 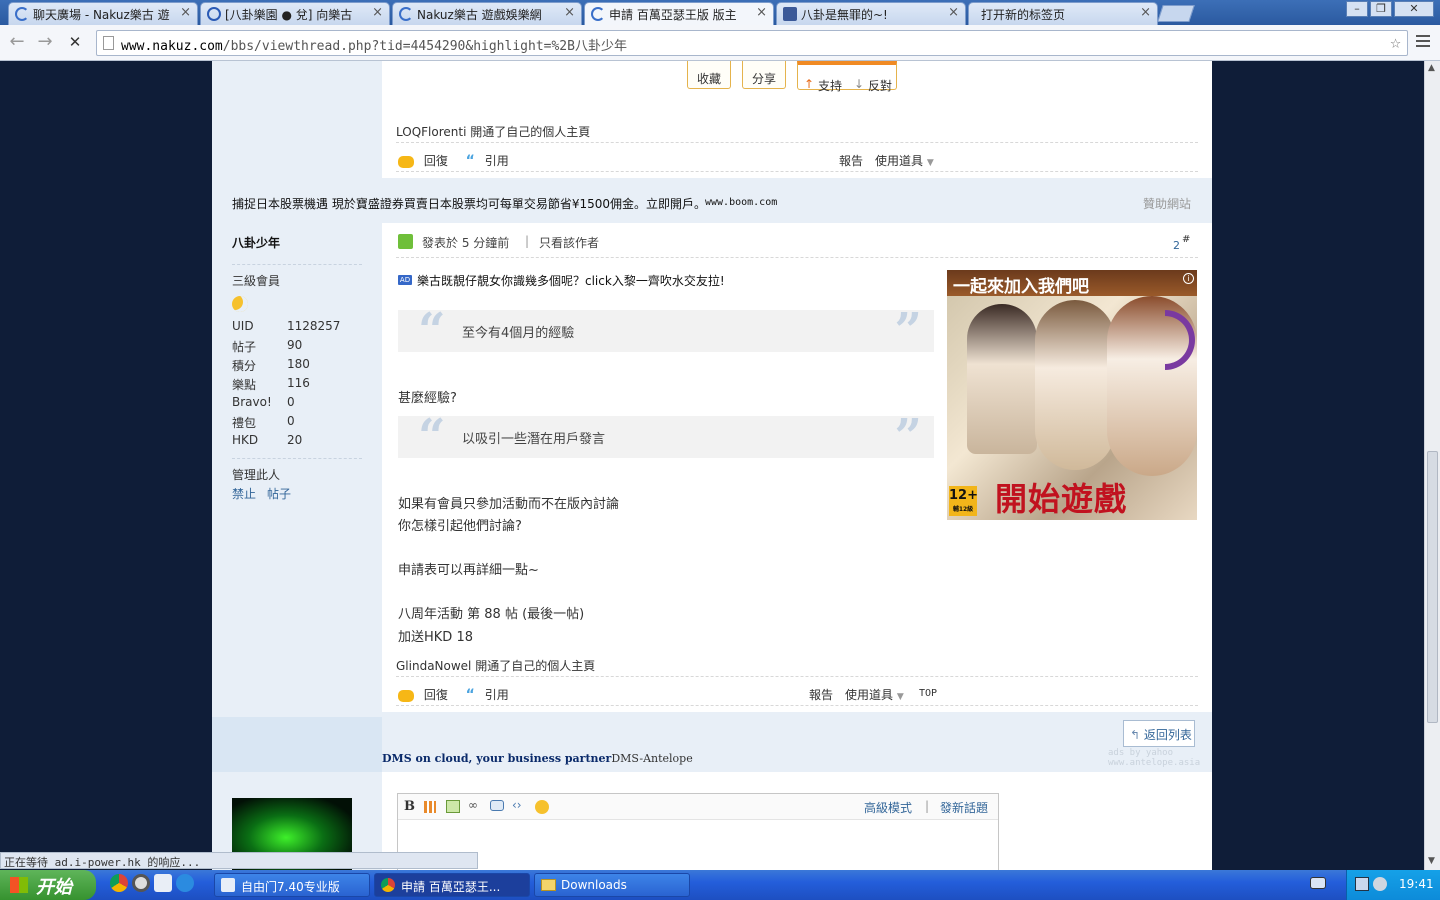 What do you see at coordinates (1431, 68) in the screenshot?
I see `scroll-up-icon: ▲` at bounding box center [1431, 68].